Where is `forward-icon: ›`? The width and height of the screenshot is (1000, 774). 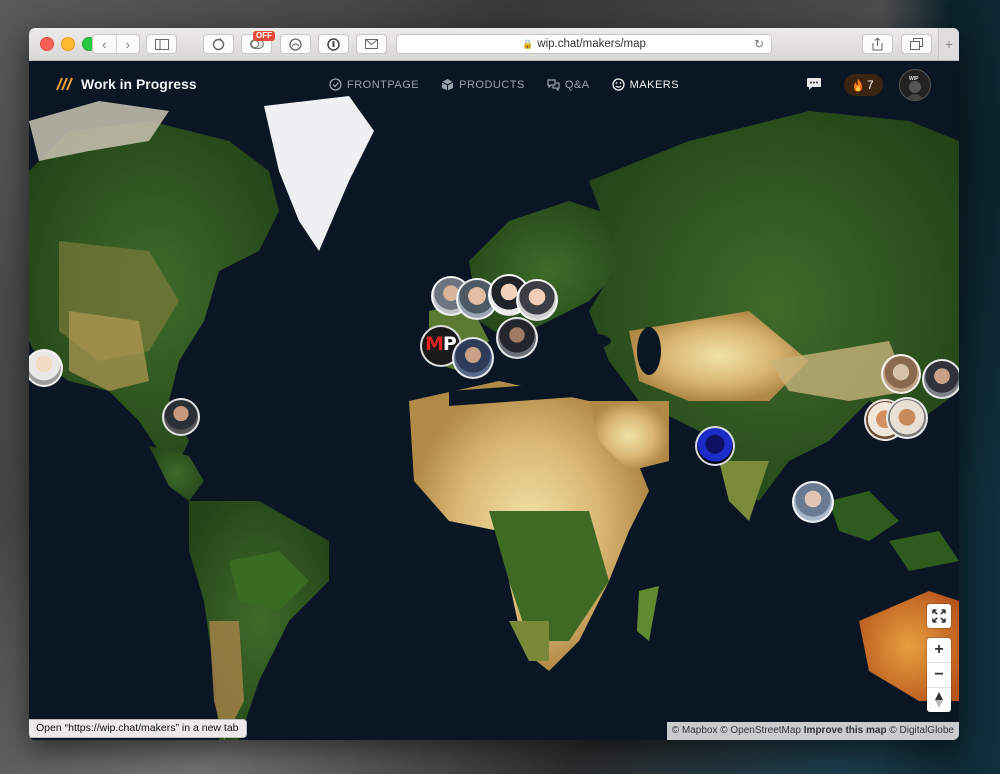
forward-icon: › is located at coordinates (128, 44).